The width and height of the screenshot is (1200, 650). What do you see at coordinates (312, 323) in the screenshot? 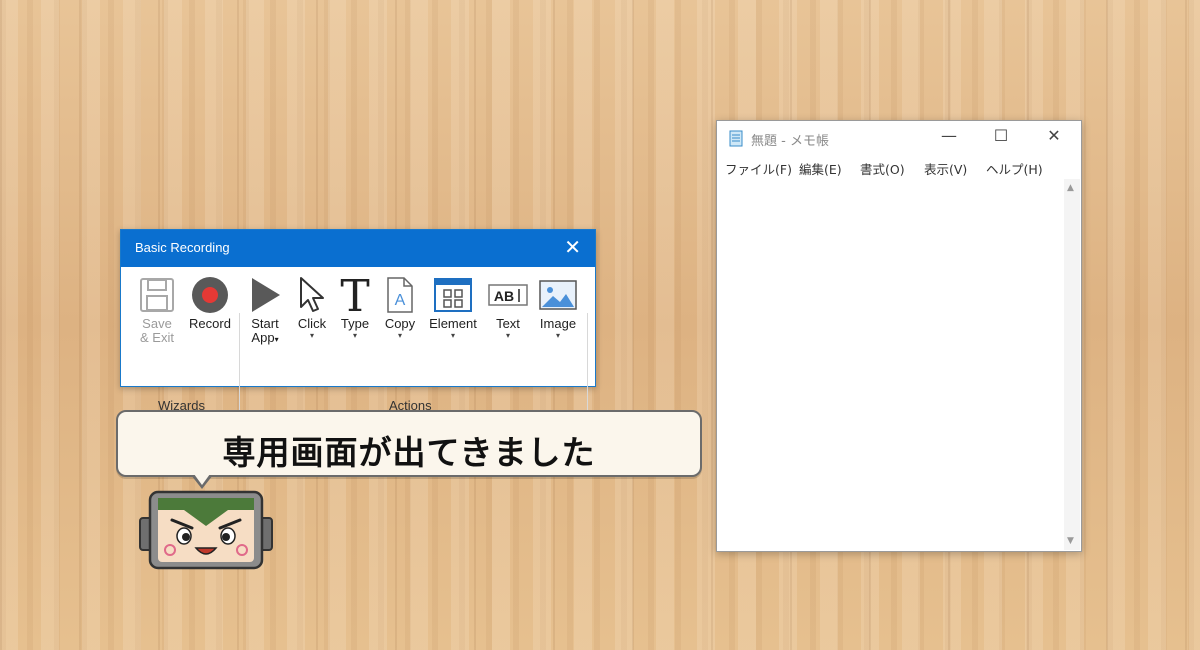
I see `click-label: Click` at bounding box center [312, 323].